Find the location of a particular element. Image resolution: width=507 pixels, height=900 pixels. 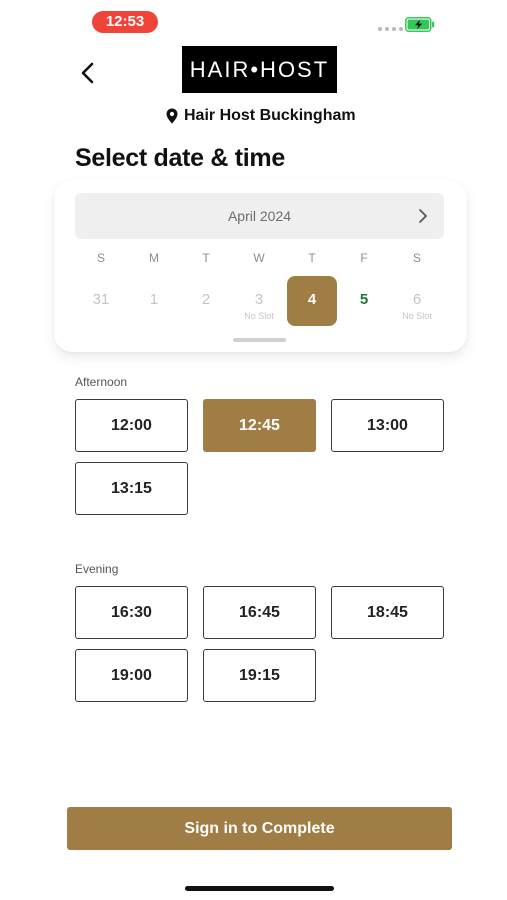

time-slot: 13:00 is located at coordinates (387, 425).